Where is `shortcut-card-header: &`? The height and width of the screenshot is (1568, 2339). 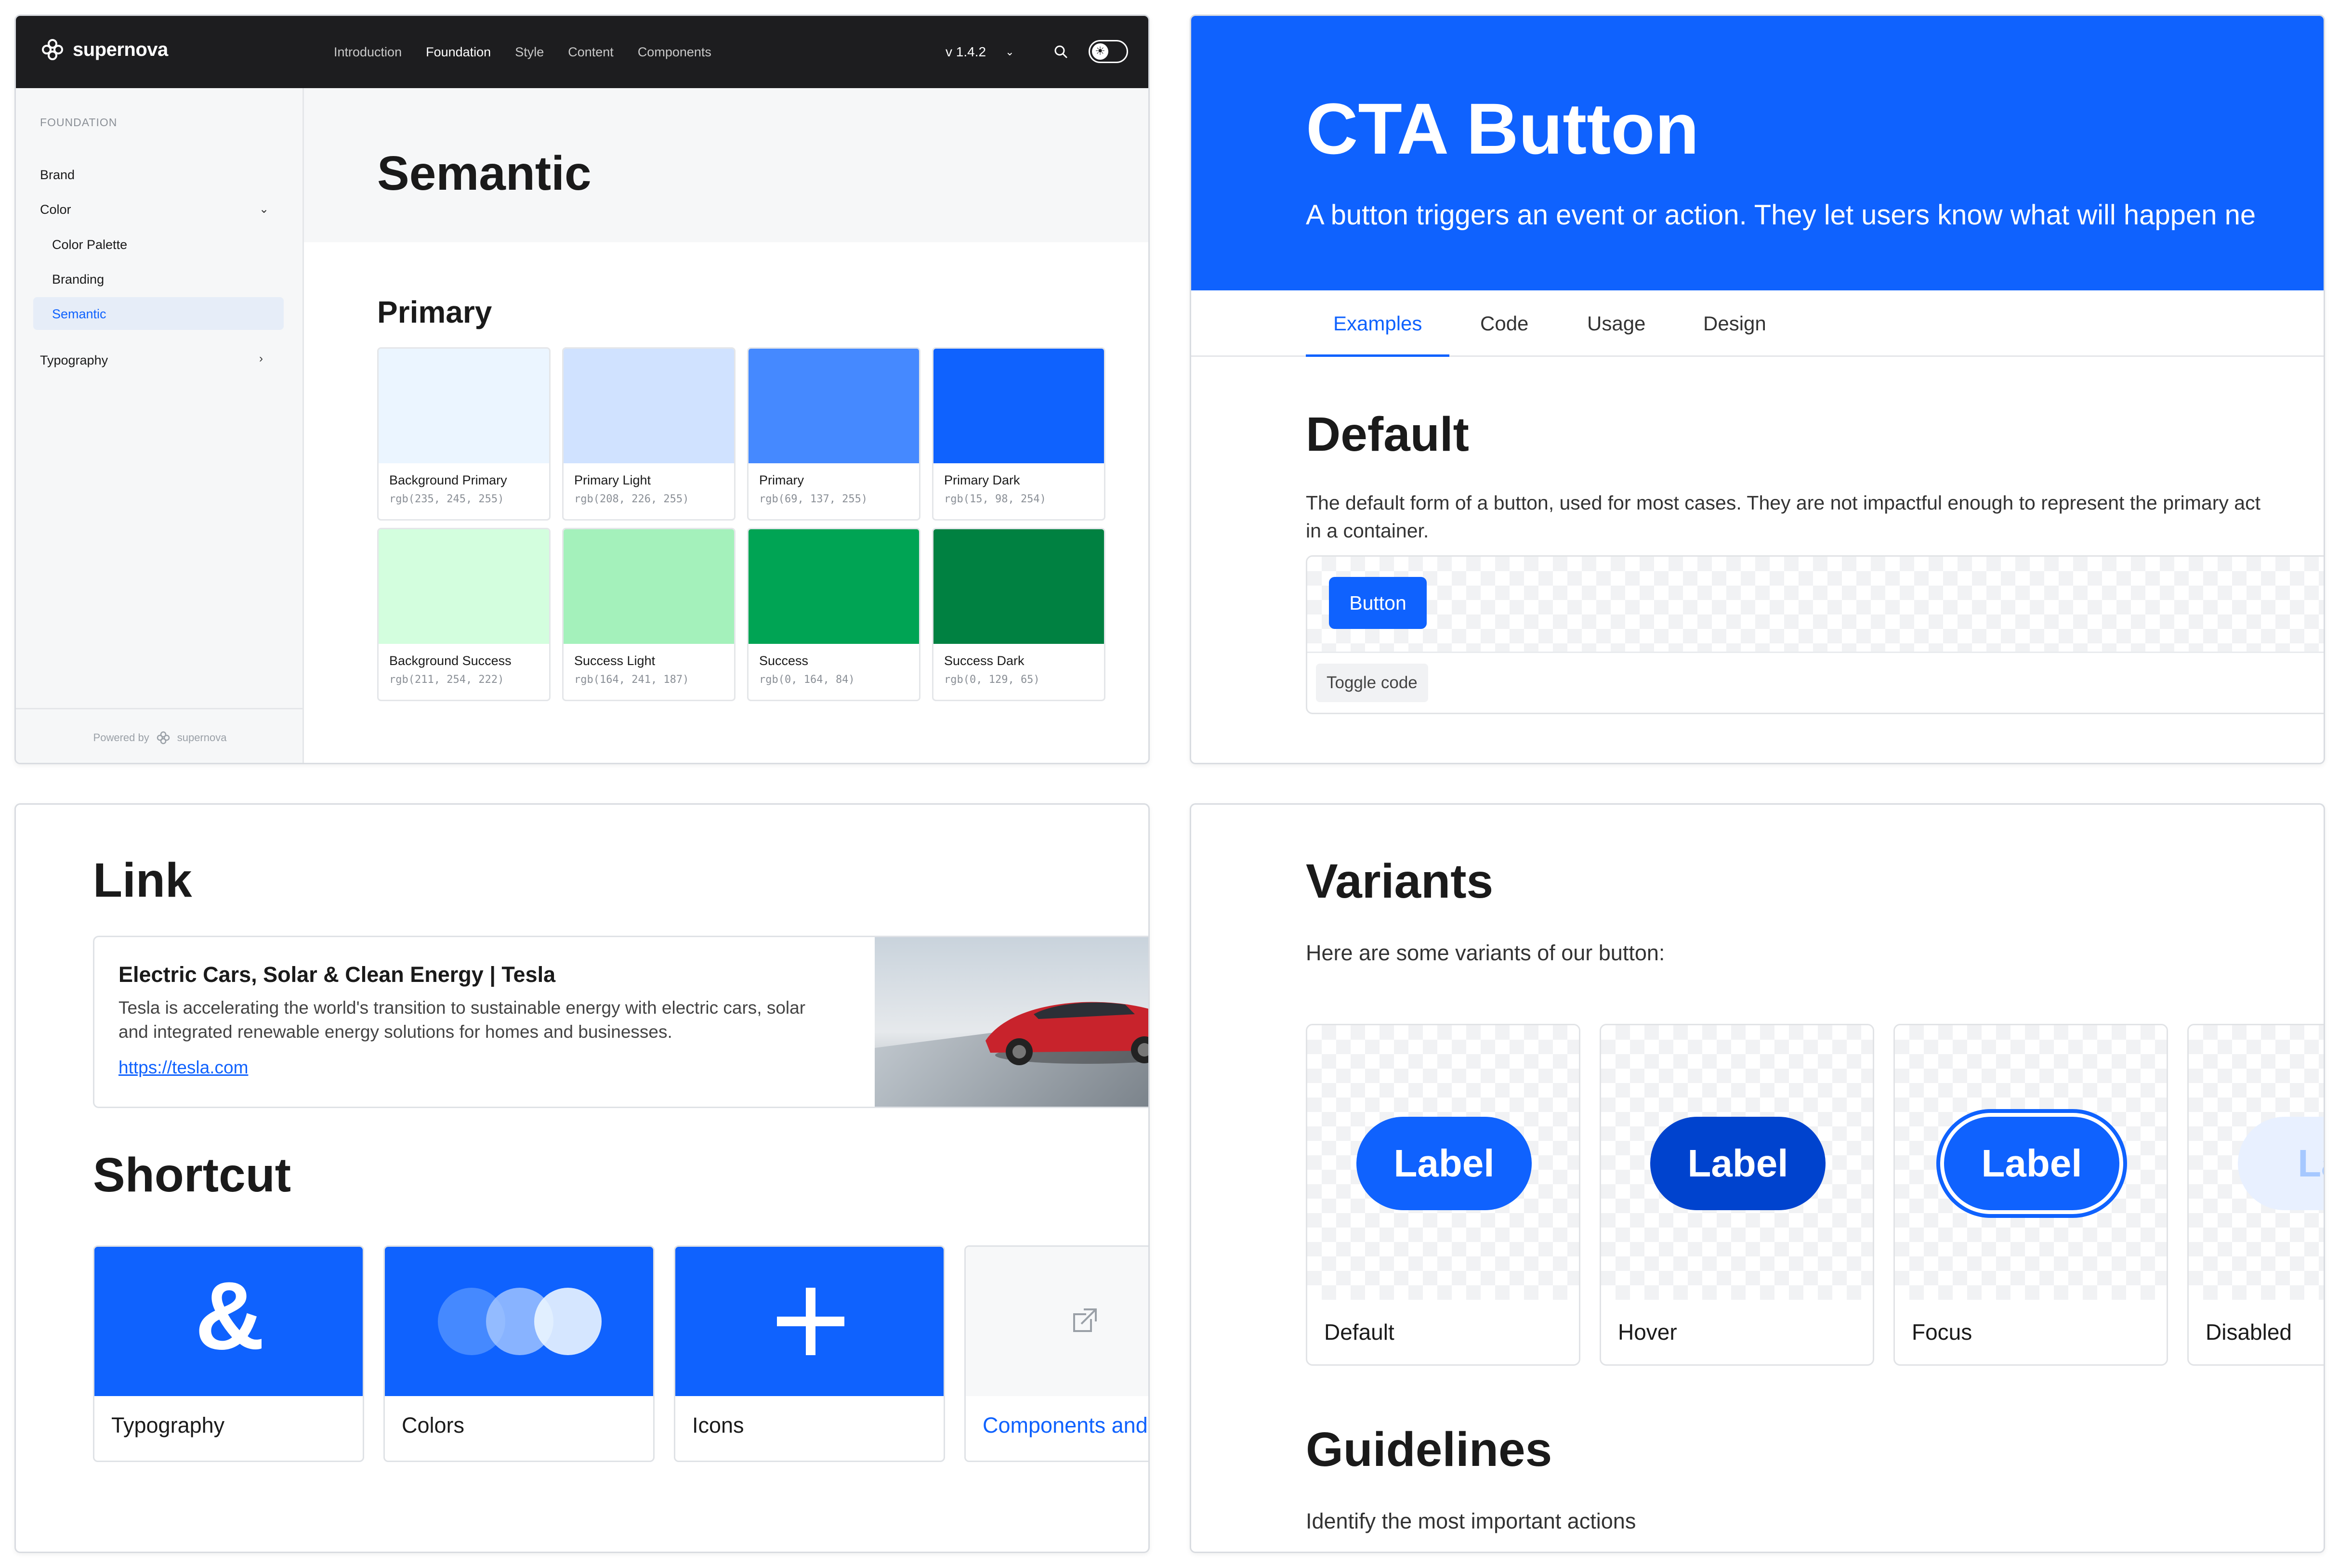
shortcut-card-header: & is located at coordinates (229, 1321).